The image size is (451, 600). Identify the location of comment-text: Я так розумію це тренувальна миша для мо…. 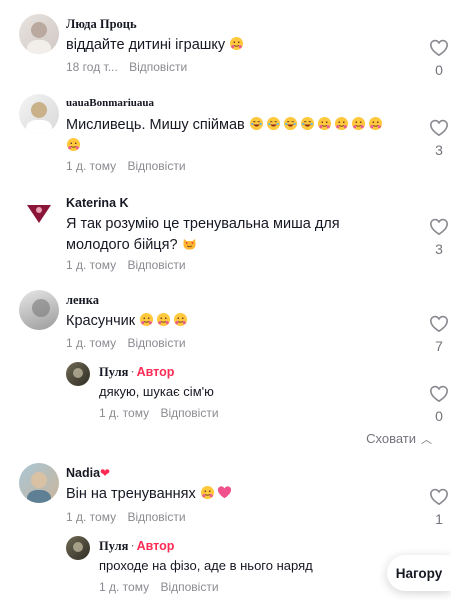
(236, 235).